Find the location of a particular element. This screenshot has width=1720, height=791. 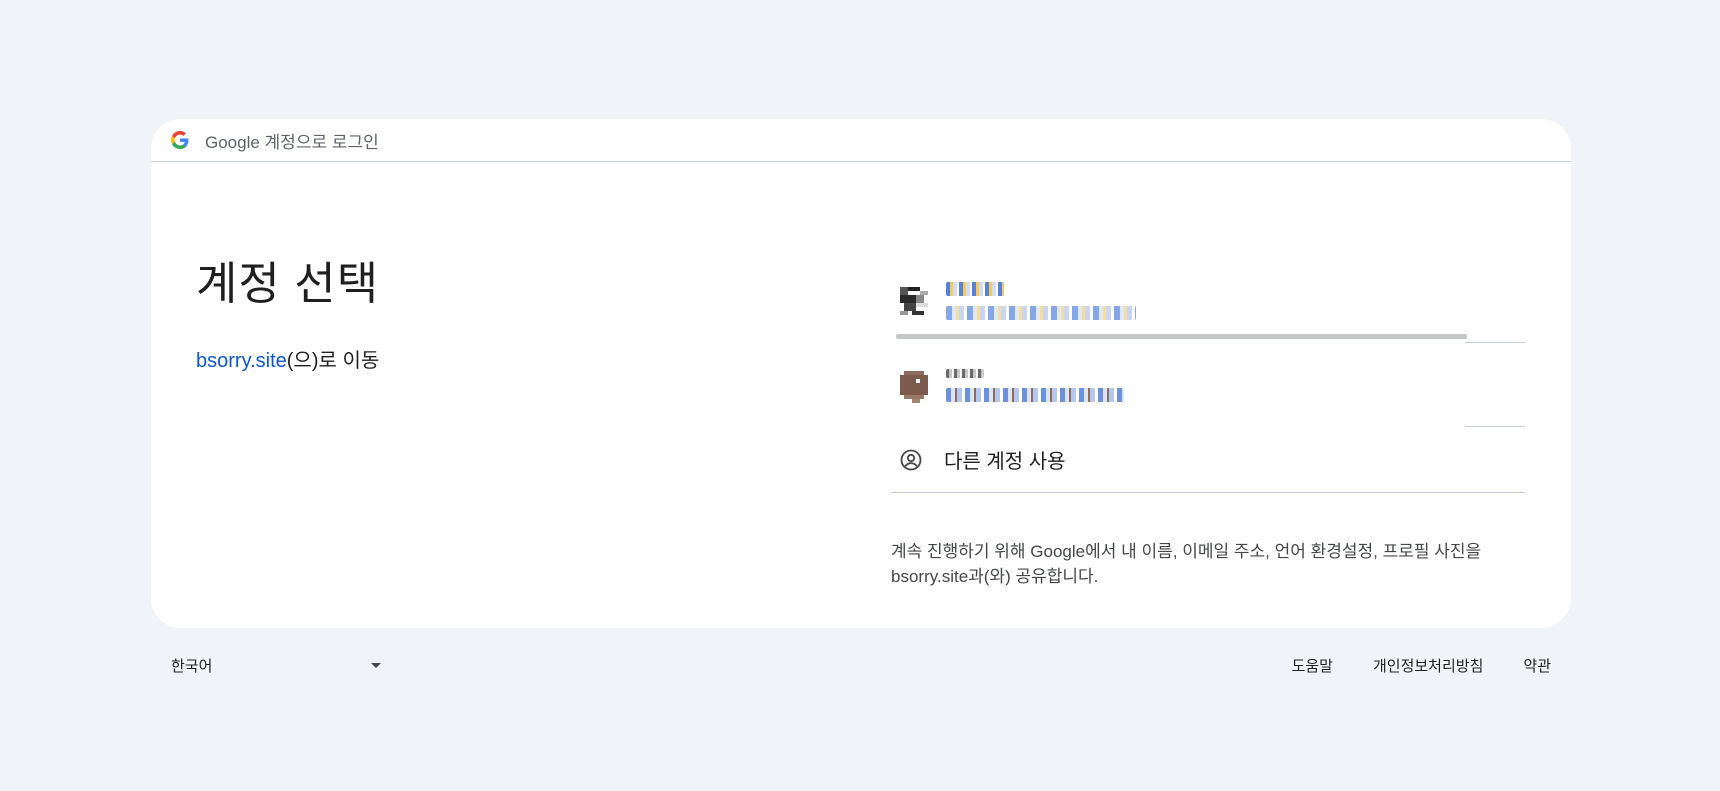

site-link: bsorry.site is located at coordinates (241, 361).